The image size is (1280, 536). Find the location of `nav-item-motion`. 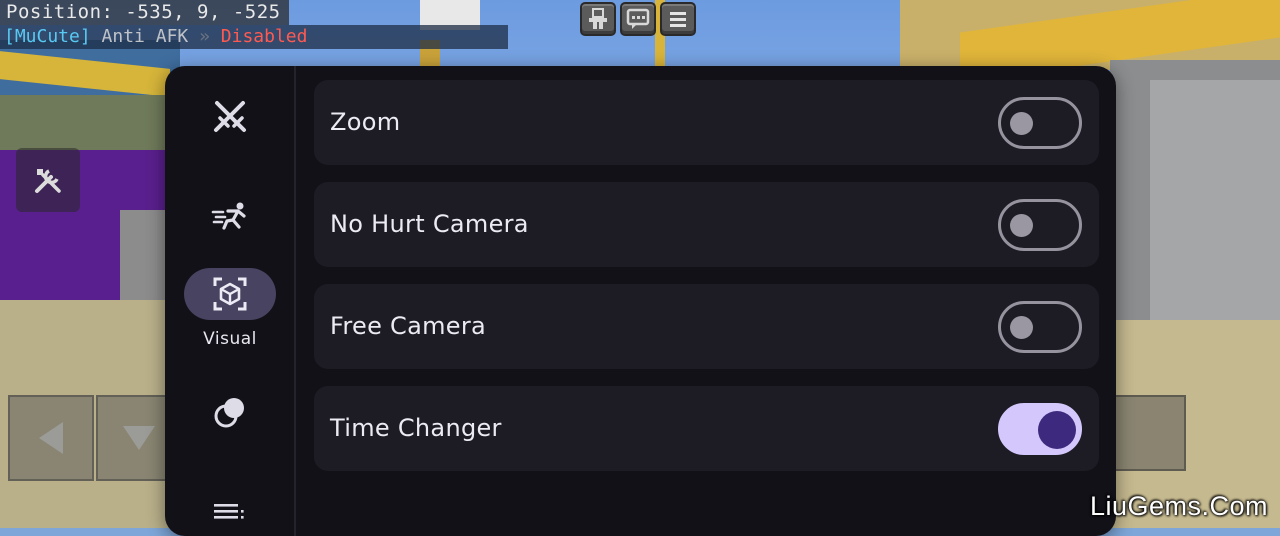

nav-item-motion is located at coordinates (230, 216).